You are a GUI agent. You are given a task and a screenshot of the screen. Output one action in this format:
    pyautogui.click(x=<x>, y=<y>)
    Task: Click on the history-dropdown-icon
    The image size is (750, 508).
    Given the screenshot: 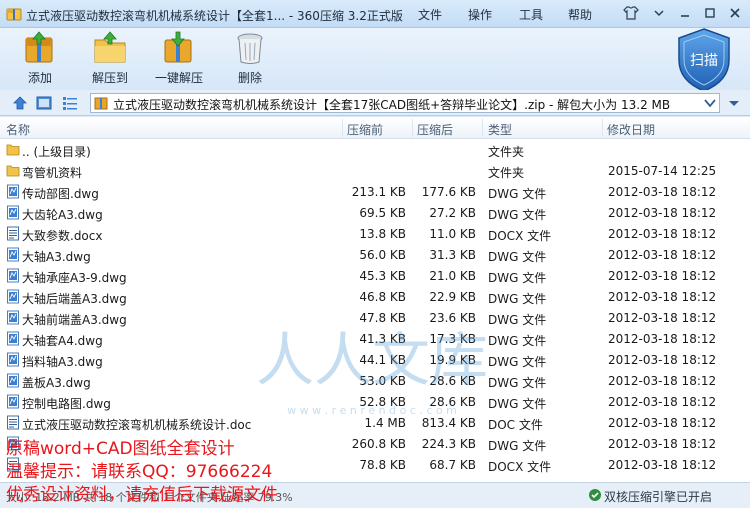 What is the action you would take?
    pyautogui.click(x=734, y=103)
    